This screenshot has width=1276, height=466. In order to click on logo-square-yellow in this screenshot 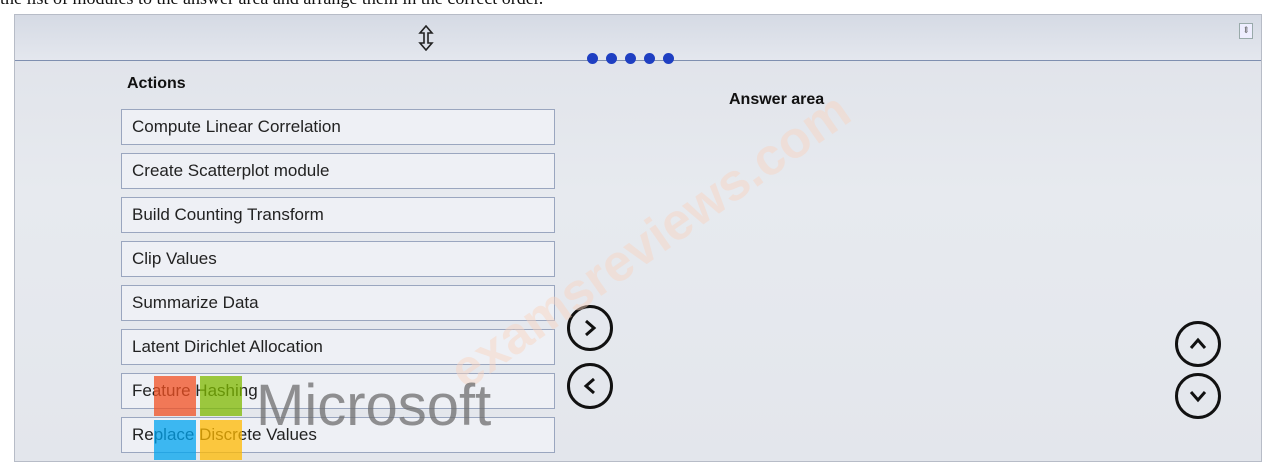, I will do `click(221, 440)`.